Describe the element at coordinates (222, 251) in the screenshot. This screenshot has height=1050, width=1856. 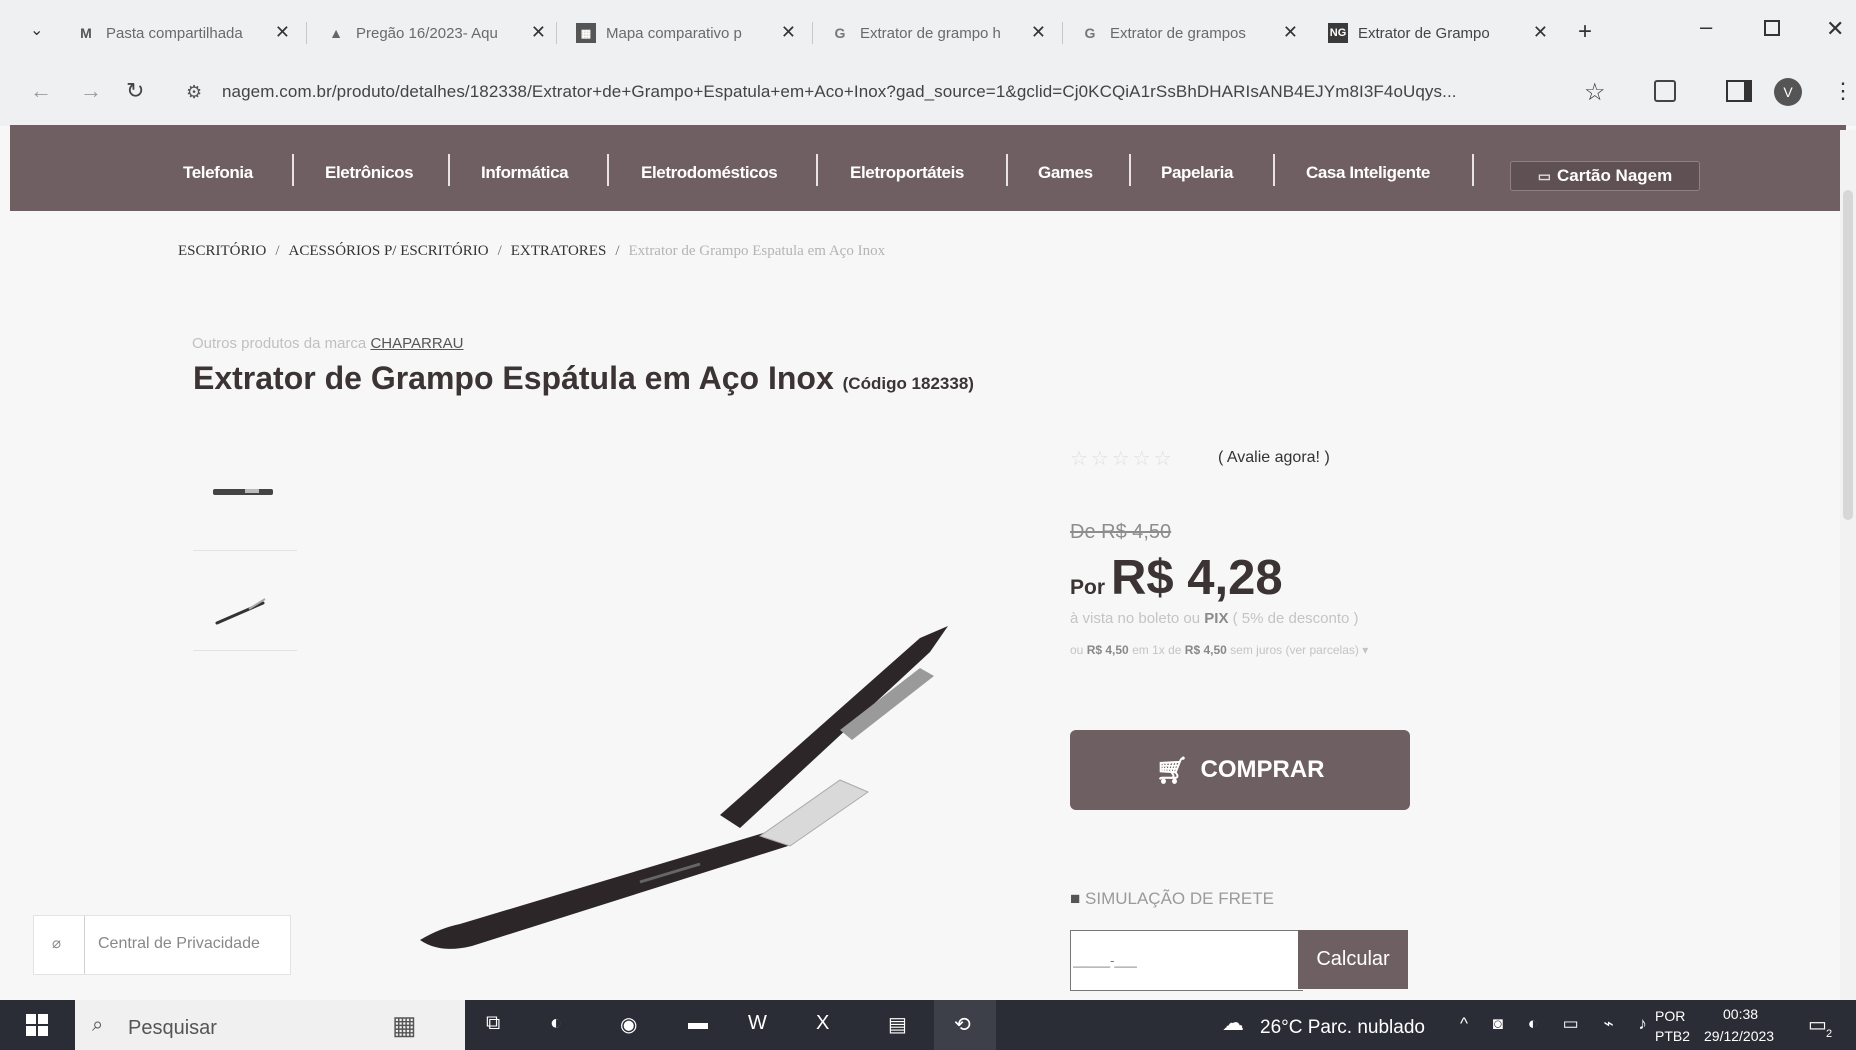
I see `breadcrumb-item: ESCRITÓRIO` at that location.